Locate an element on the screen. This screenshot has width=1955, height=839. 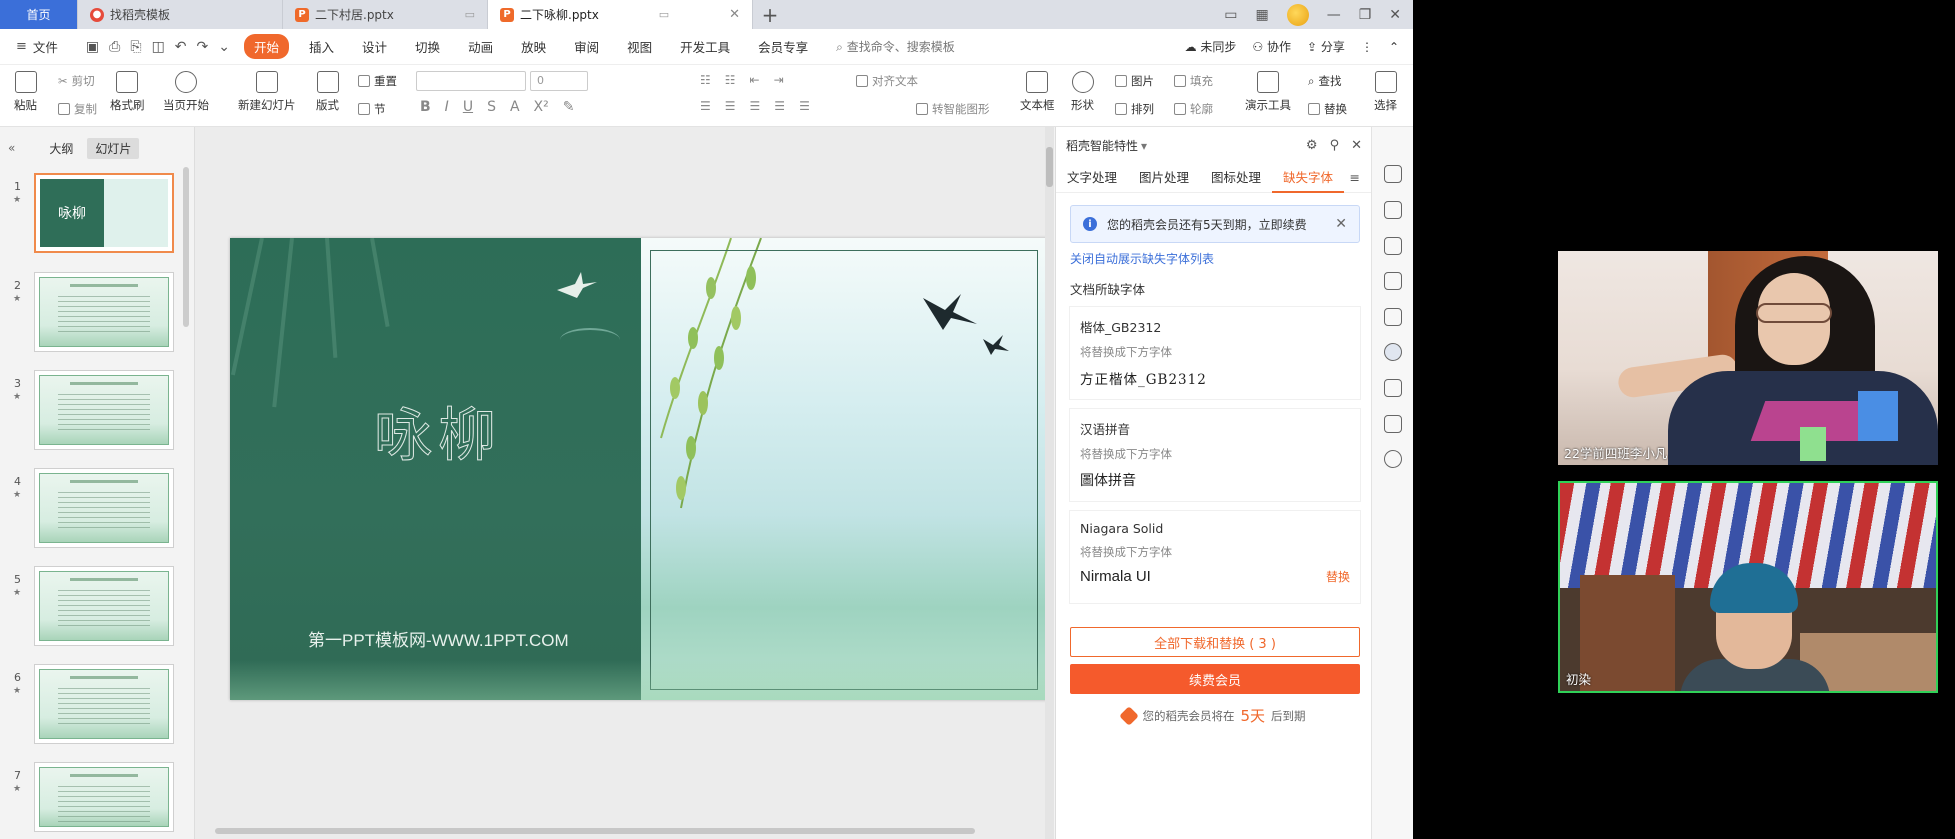
smart-feature-icon is located at coordinates (1393, 352).